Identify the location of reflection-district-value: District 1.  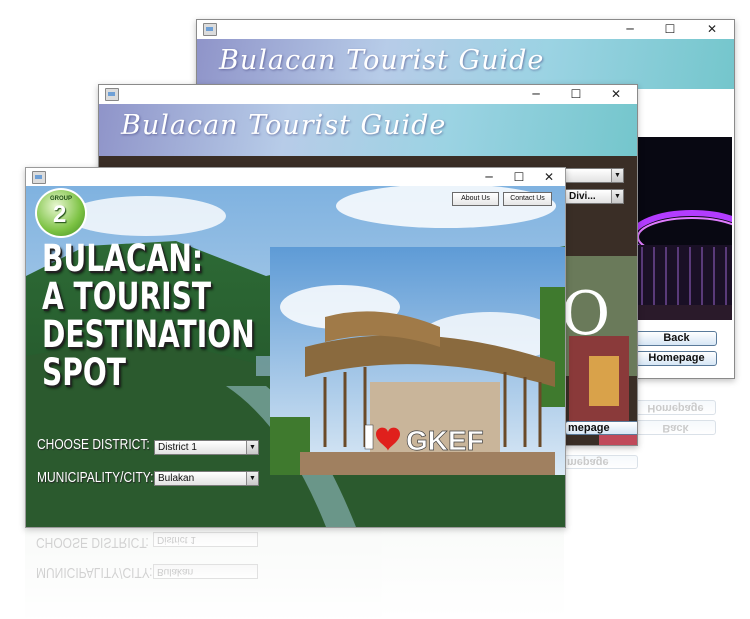
(176, 539).